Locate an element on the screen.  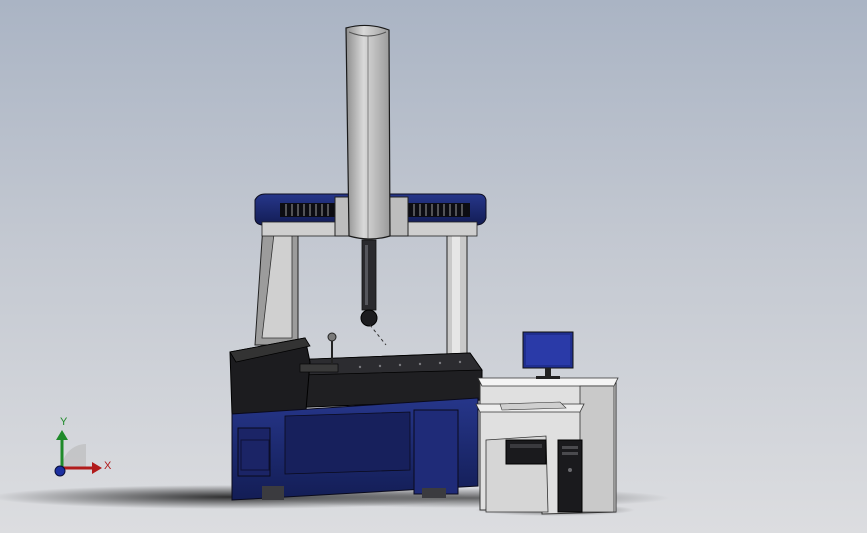
y-axis-label: Y is located at coordinates (64, 422).